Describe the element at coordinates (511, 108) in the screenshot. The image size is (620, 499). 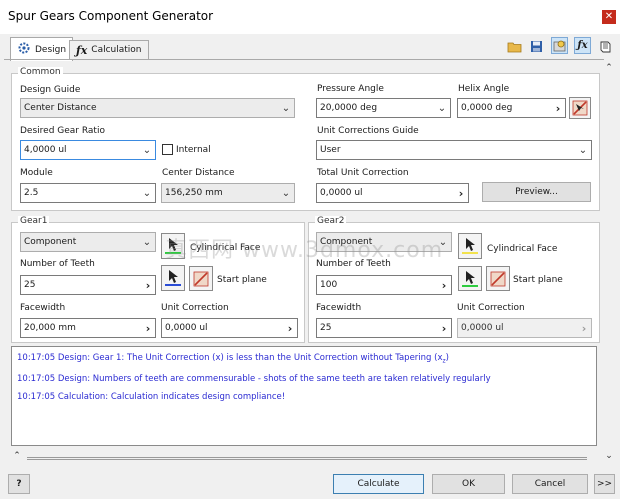
I see `helix-angle-field: 0,0000 deg ›` at that location.